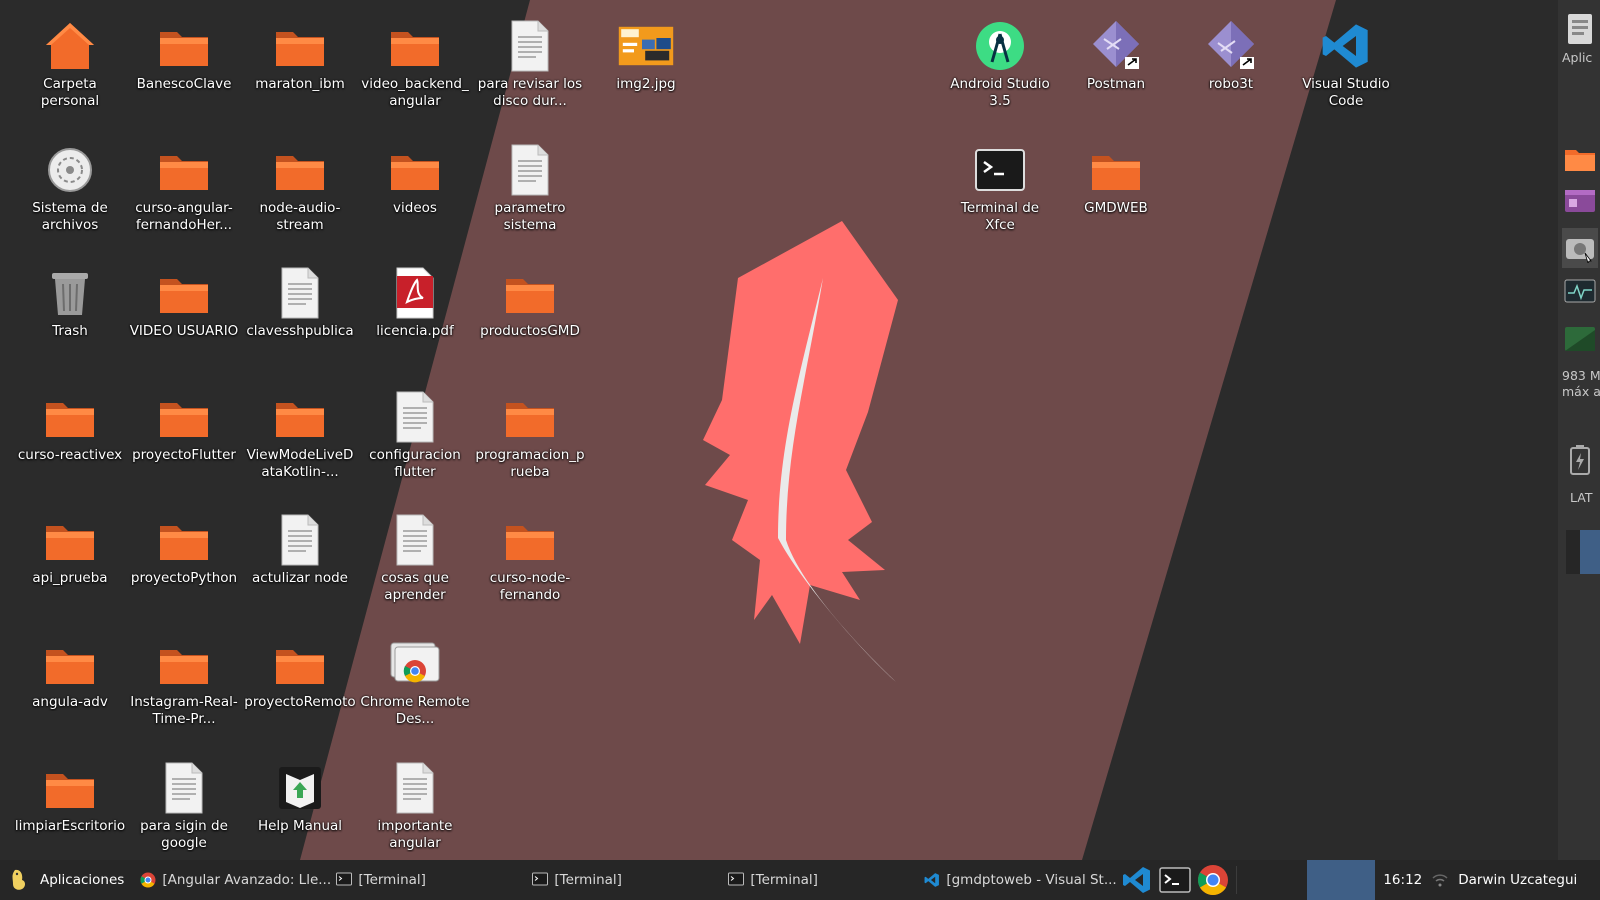 Image resolution: width=1600 pixels, height=900 pixels. What do you see at coordinates (300, 578) in the screenshot?
I see `desktop-icon-label: actulizar node` at bounding box center [300, 578].